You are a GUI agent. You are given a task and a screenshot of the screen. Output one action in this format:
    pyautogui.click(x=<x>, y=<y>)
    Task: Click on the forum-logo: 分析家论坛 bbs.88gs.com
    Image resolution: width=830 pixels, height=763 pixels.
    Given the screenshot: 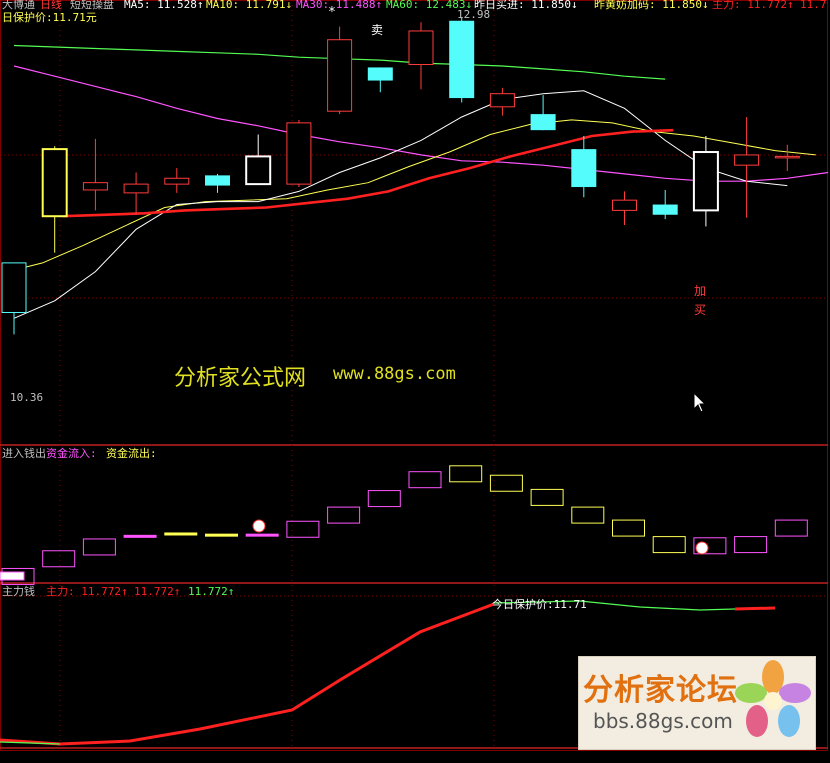 What is the action you would take?
    pyautogui.click(x=697, y=703)
    